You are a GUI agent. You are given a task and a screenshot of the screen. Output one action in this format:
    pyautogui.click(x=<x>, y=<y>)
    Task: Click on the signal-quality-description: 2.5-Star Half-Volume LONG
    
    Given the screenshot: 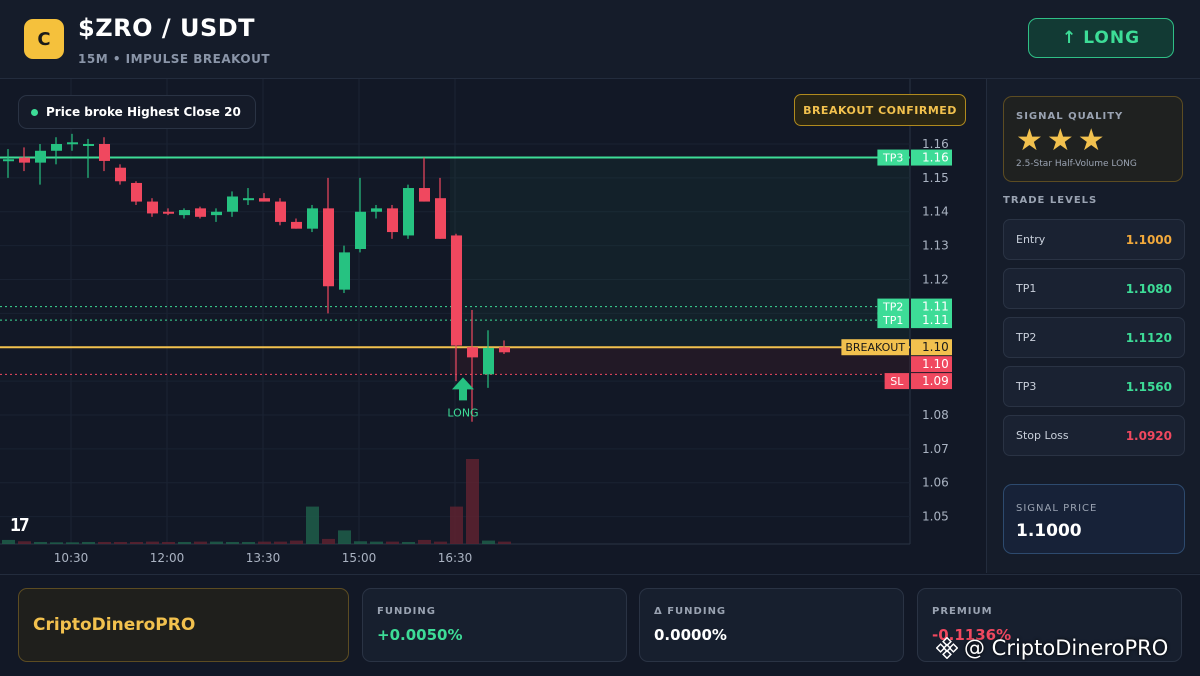 What is the action you would take?
    pyautogui.click(x=1076, y=164)
    